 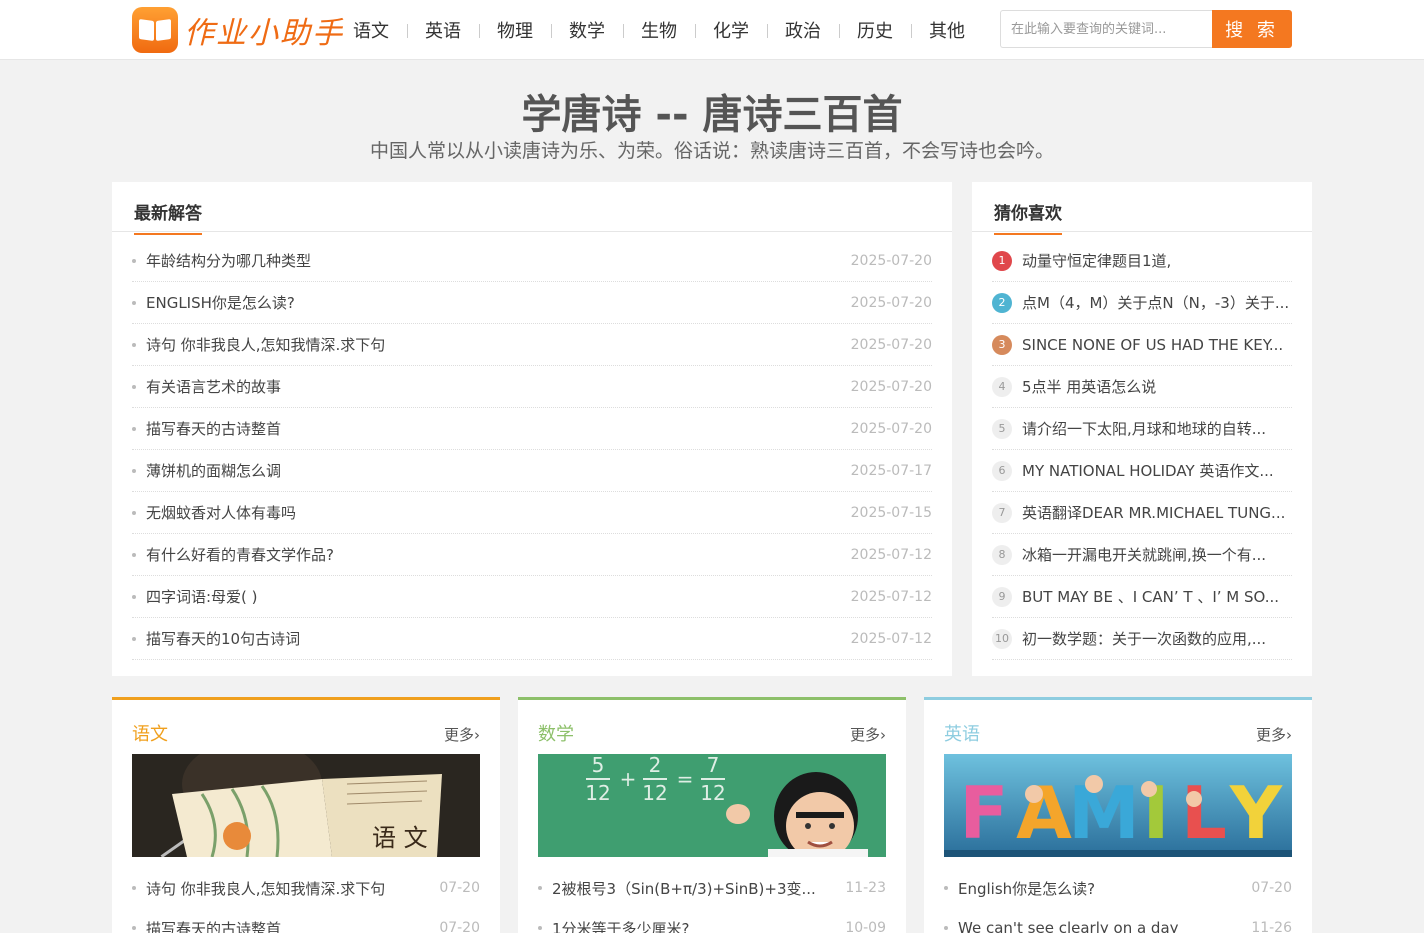 What do you see at coordinates (713, 765) in the screenshot?
I see `svg-text: 7` at bounding box center [713, 765].